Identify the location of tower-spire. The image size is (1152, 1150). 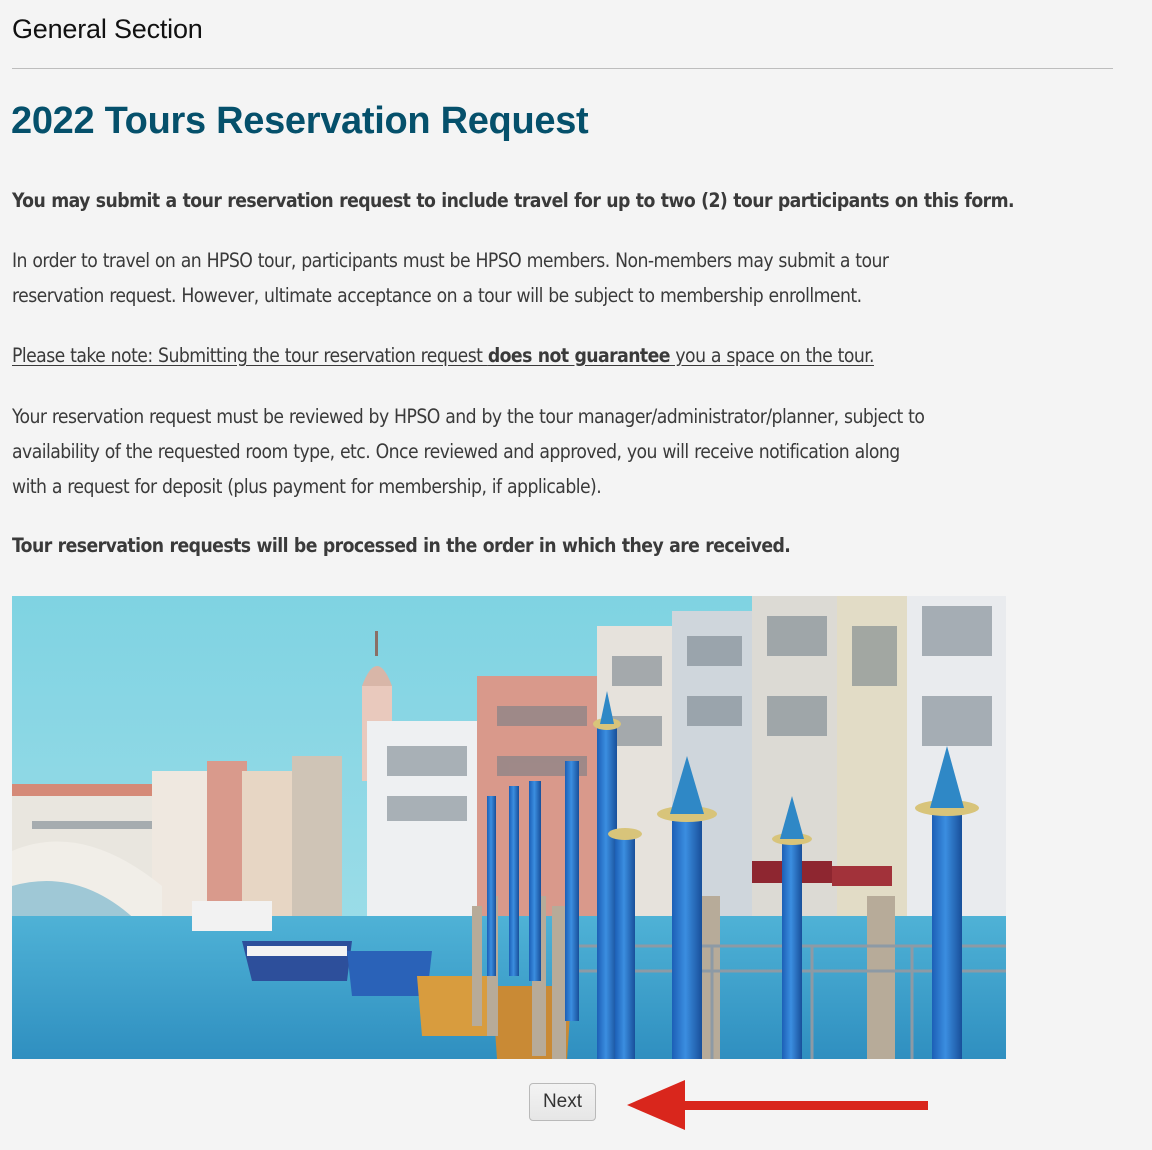
(376, 643).